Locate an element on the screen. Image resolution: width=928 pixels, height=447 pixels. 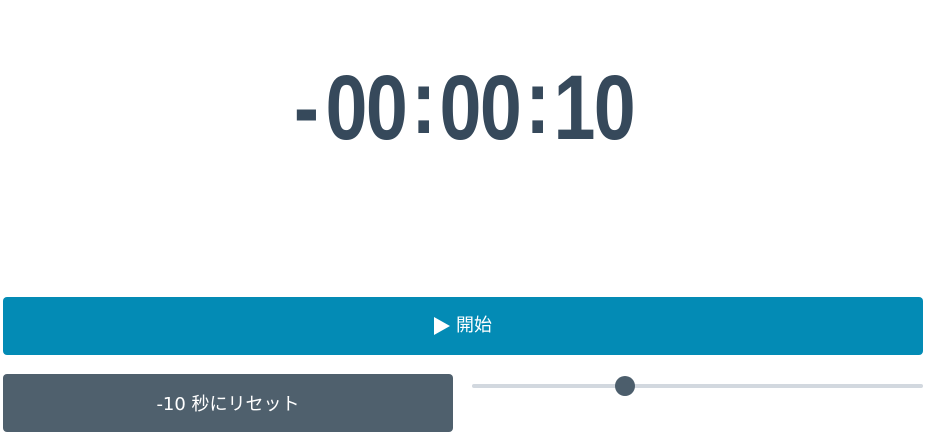
start-button-label: 開始 is located at coordinates (474, 325).